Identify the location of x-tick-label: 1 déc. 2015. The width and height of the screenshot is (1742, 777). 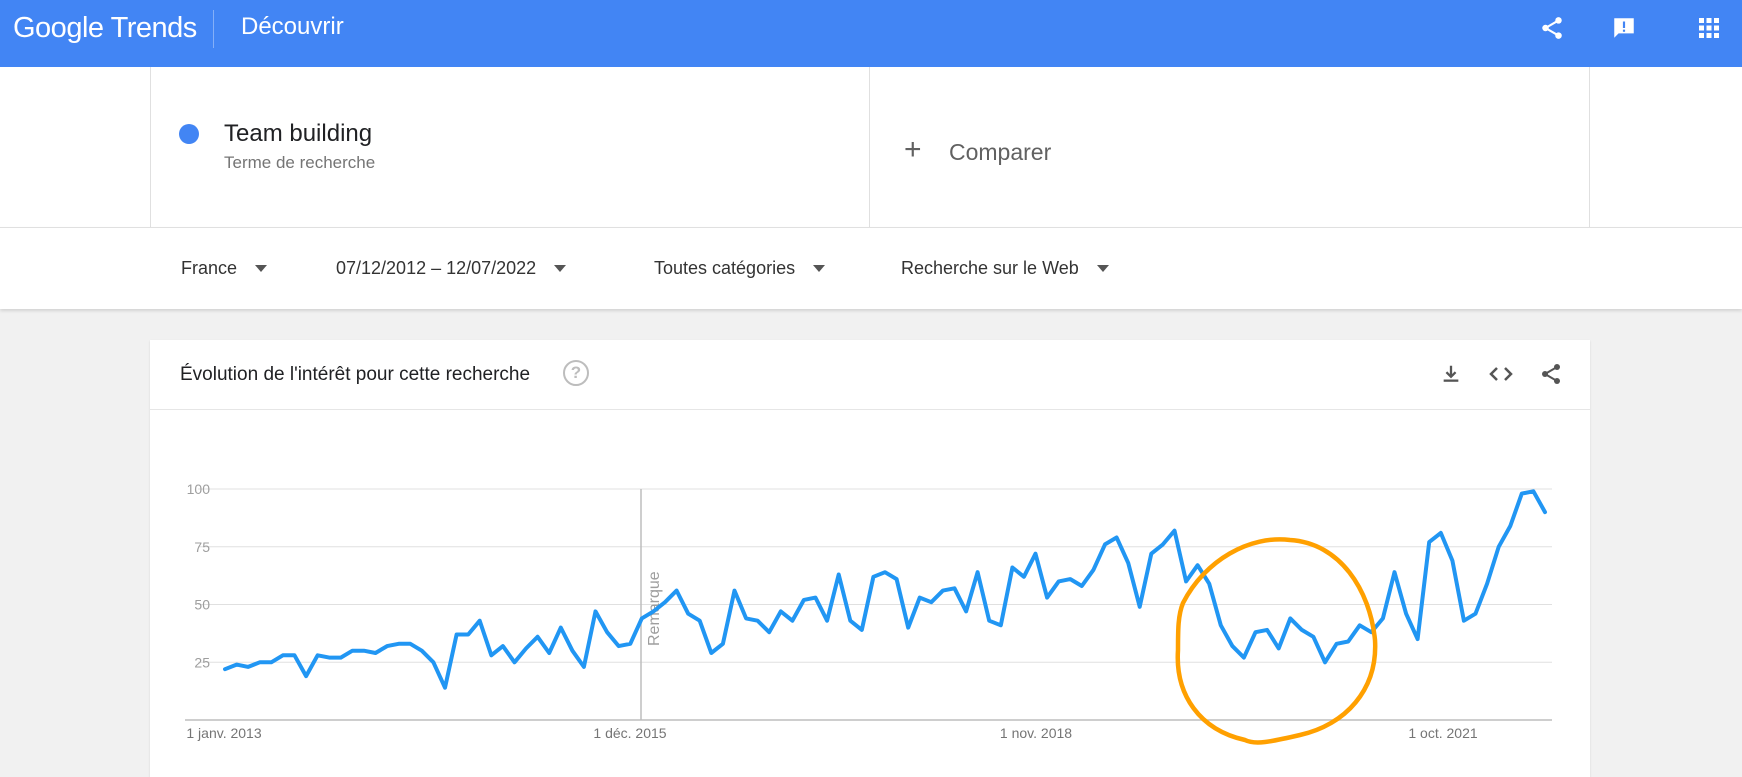
(629, 733).